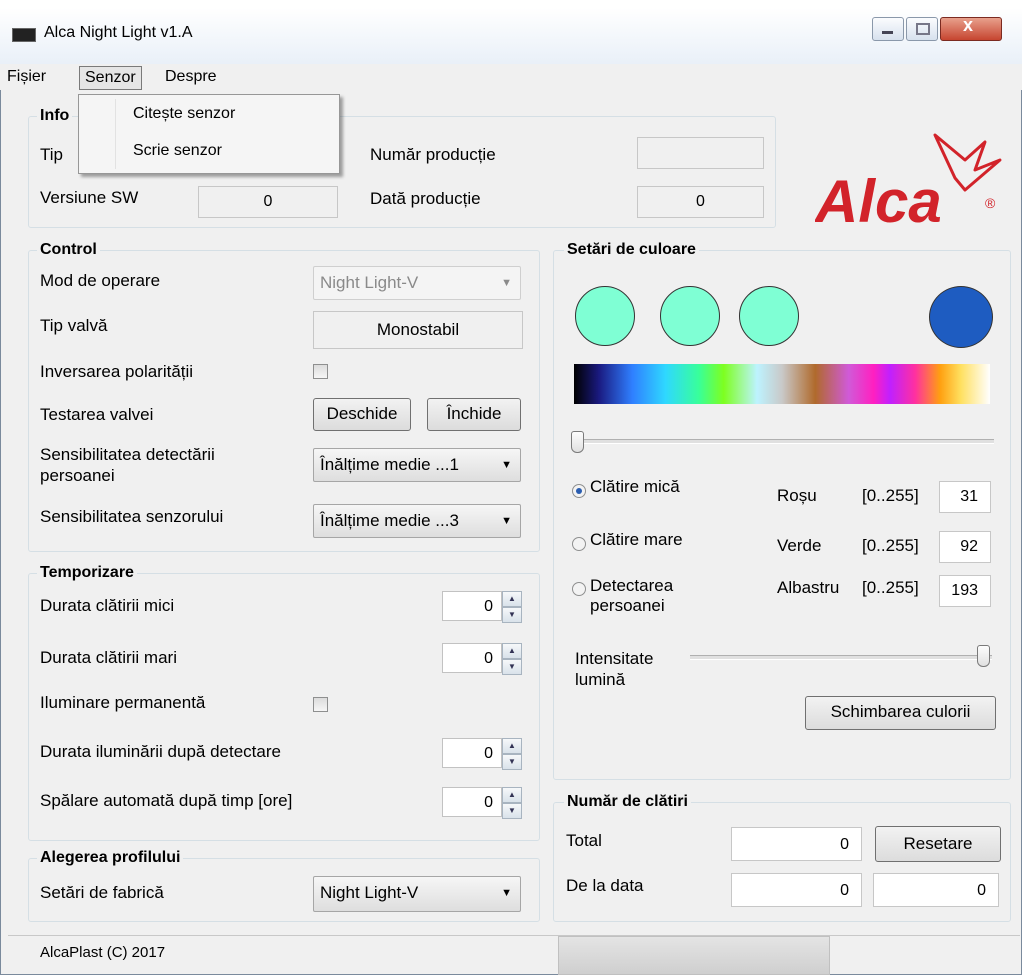  I want to click on green-label: Verde, so click(799, 545).